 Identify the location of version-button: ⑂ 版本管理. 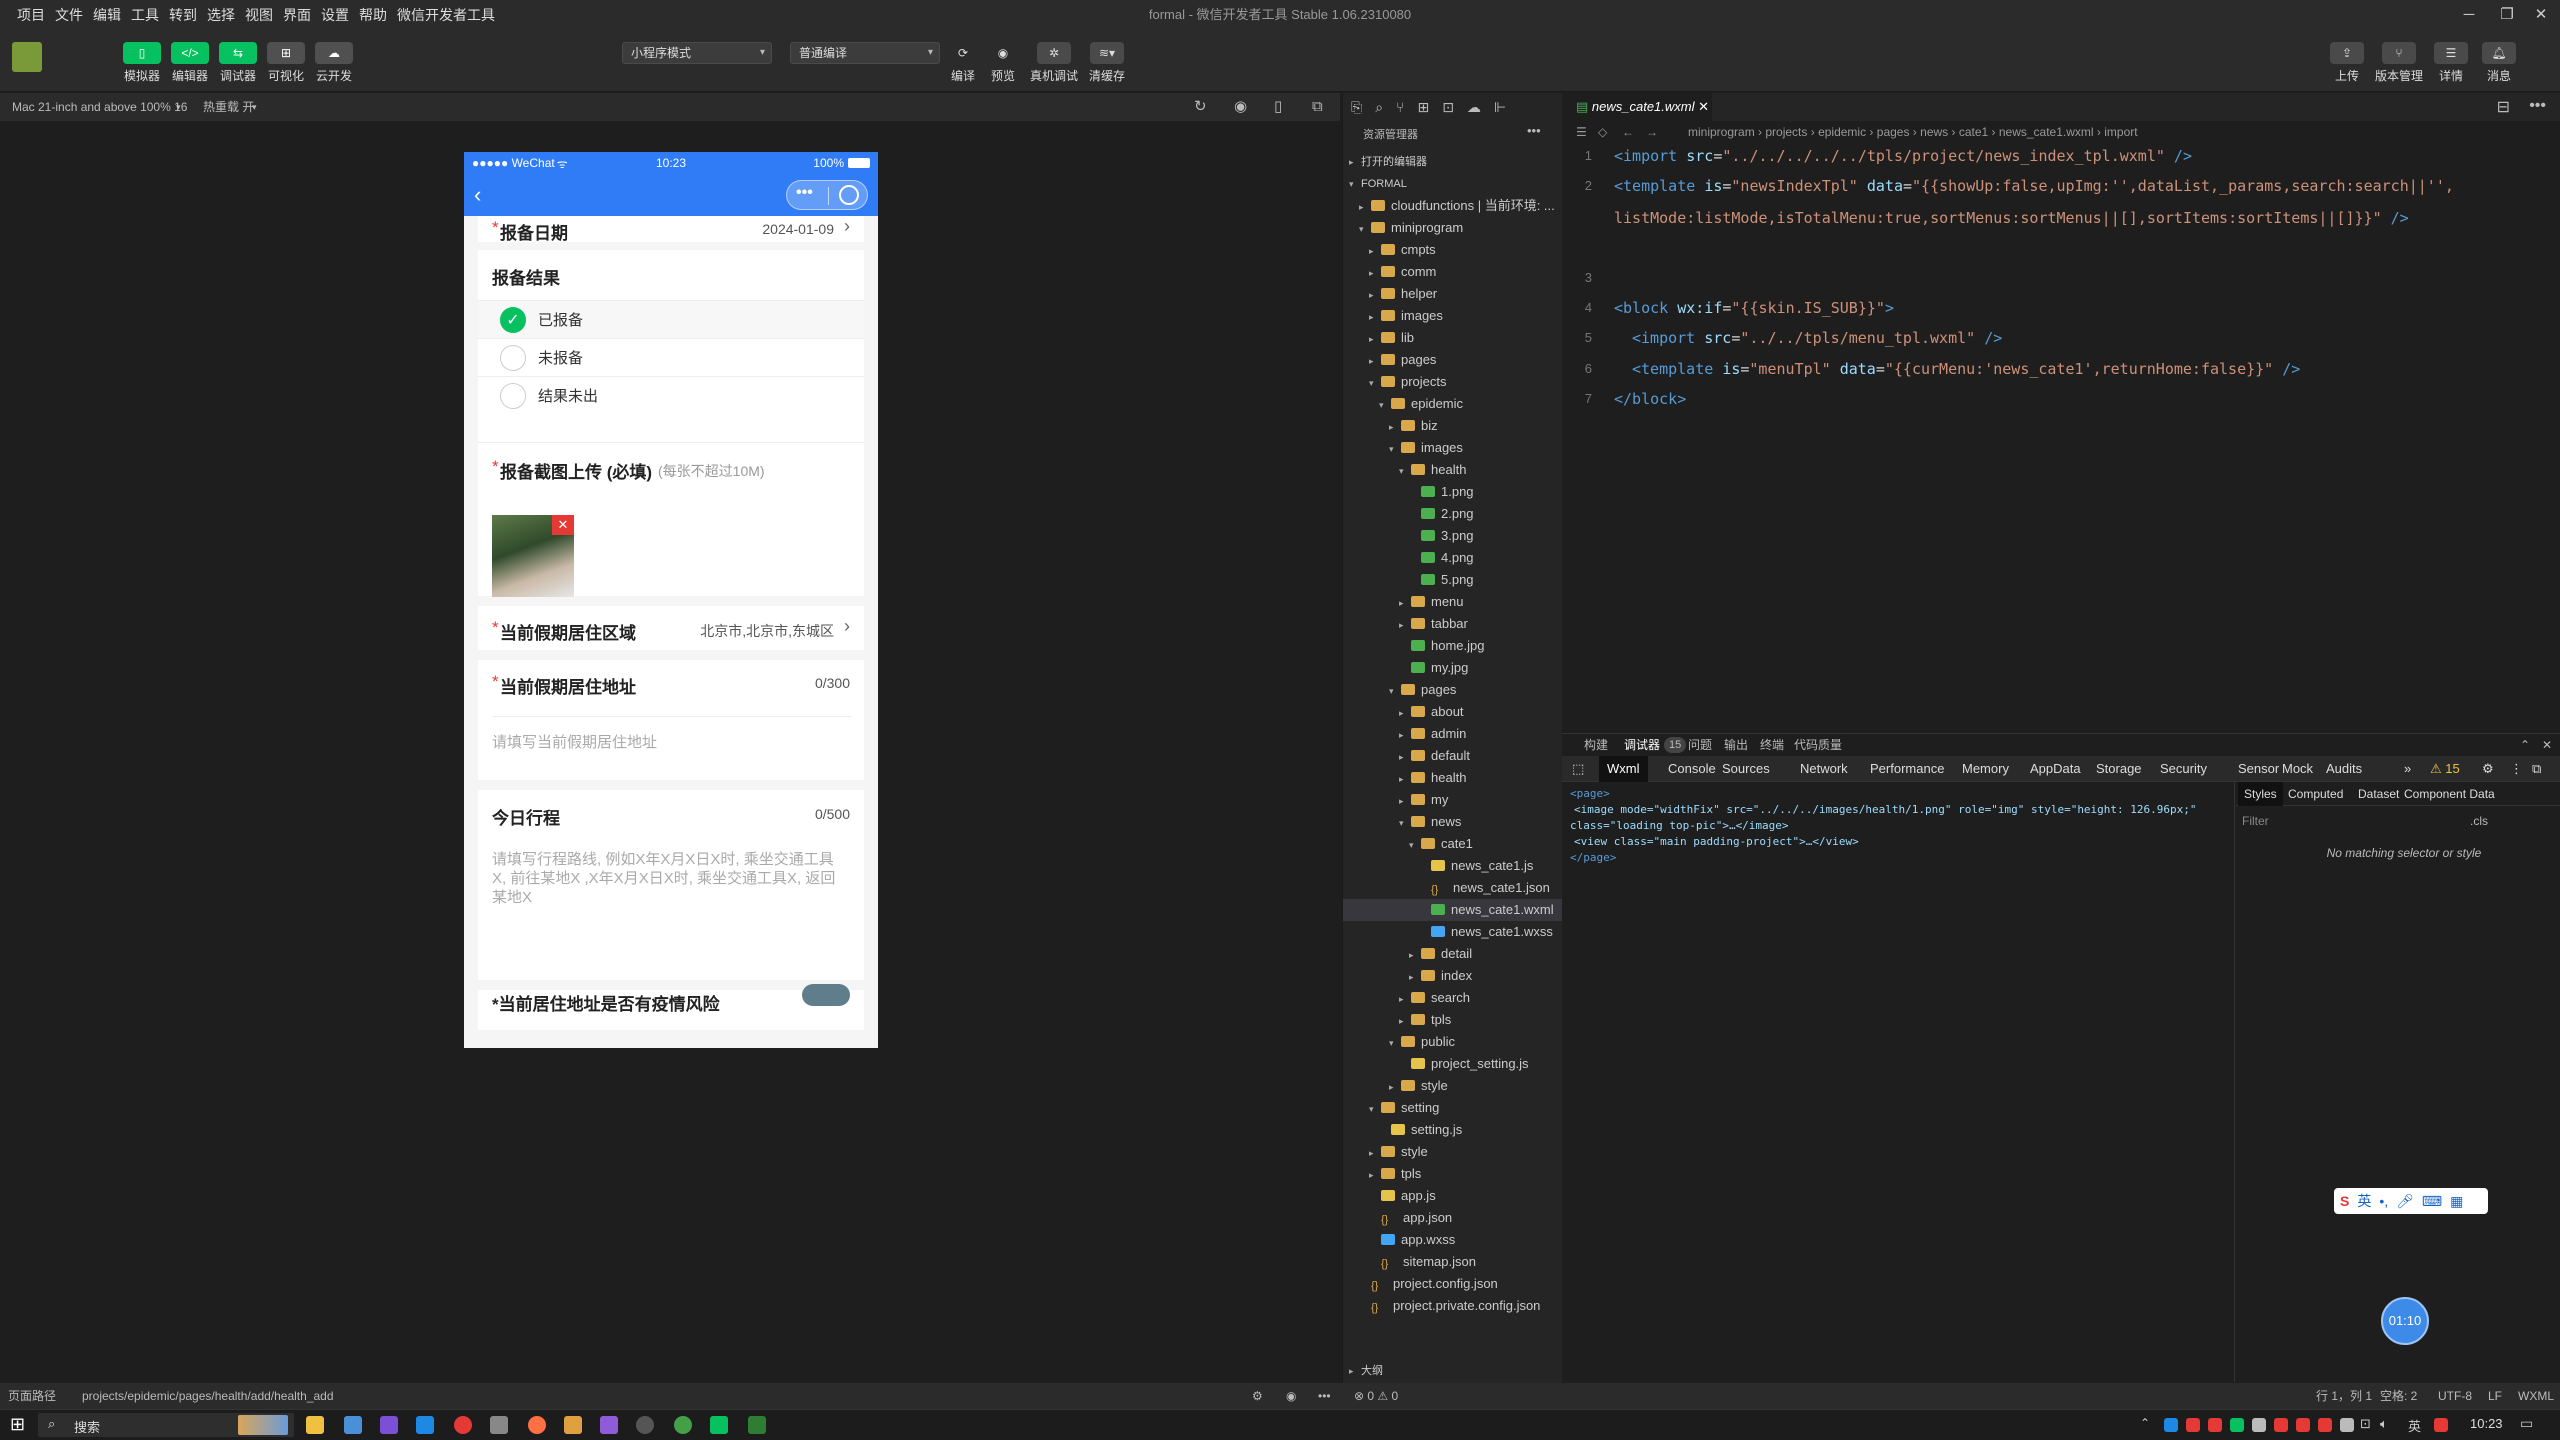
(2399, 63).